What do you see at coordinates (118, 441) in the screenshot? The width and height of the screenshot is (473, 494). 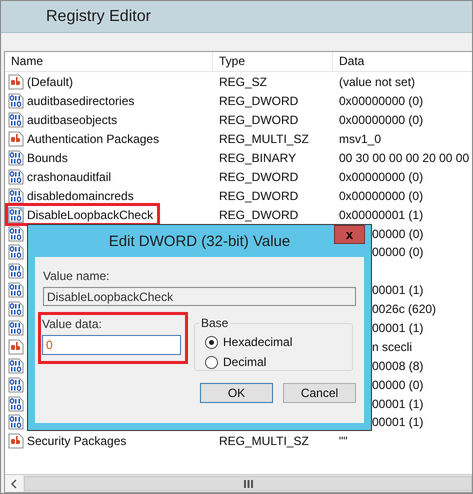 I see `value-name-cell: Security Packages` at bounding box center [118, 441].